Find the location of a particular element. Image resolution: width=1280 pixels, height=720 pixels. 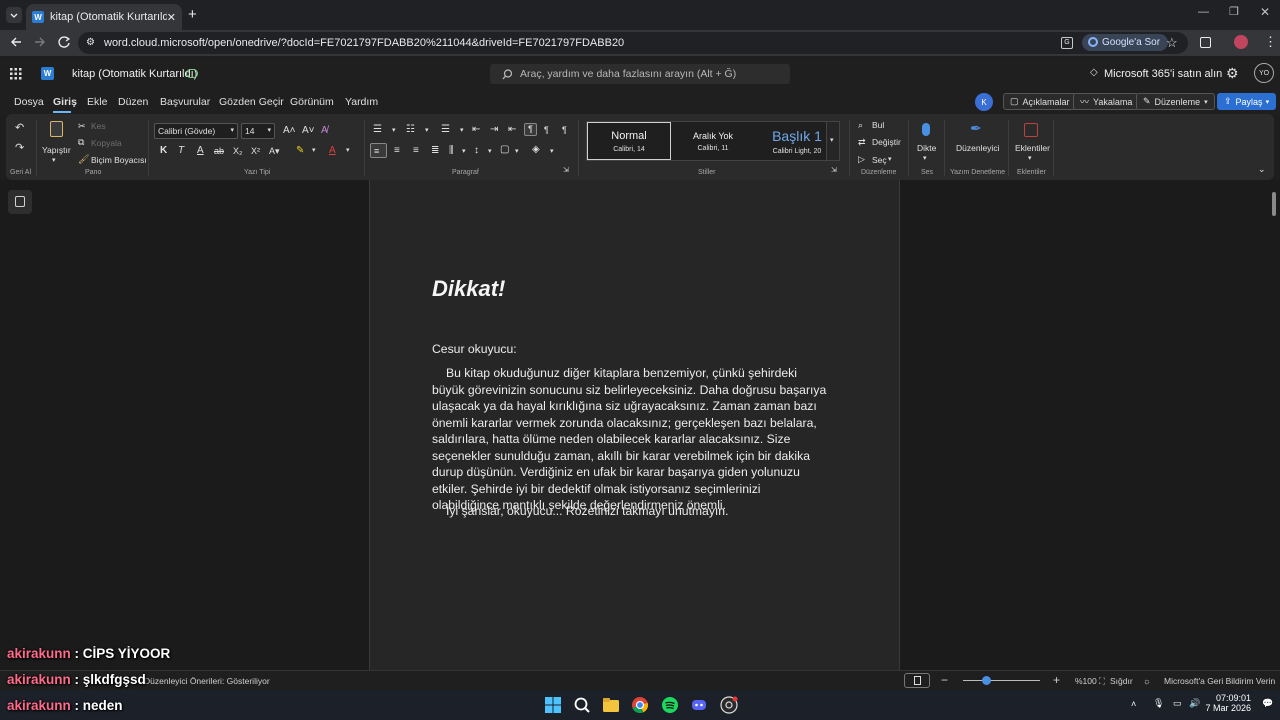

volume-icon: 🔊 is located at coordinates (1194, 703).